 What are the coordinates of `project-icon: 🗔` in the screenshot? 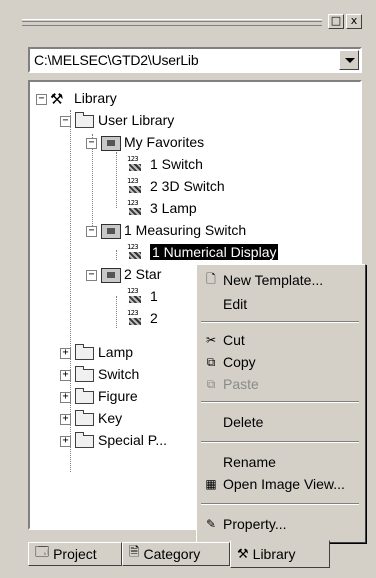 It's located at (42, 551).